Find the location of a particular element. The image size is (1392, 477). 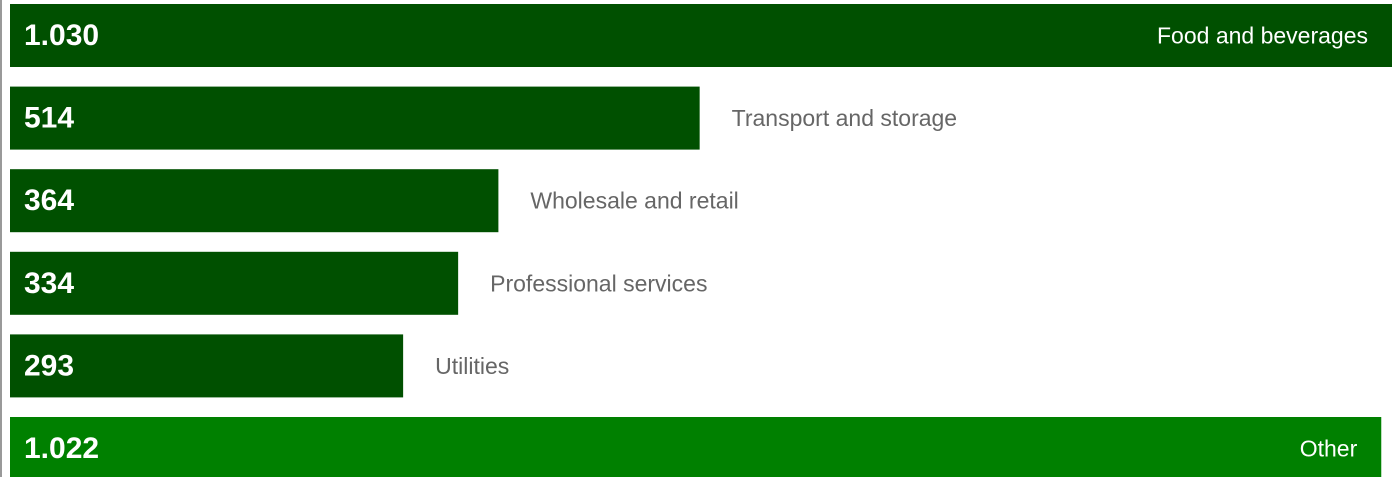

category-label-wholesale-and-retail: Wholesale and retail is located at coordinates (634, 201).